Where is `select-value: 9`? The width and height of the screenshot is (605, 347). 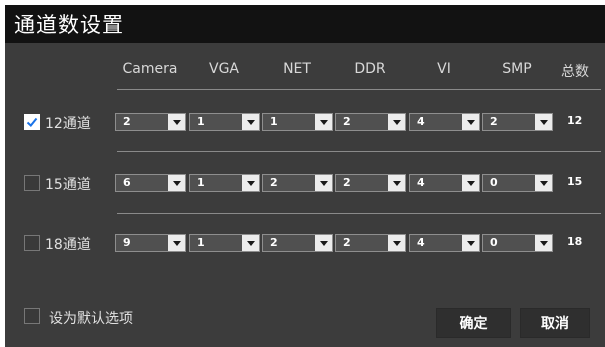 select-value: 9 is located at coordinates (127, 242).